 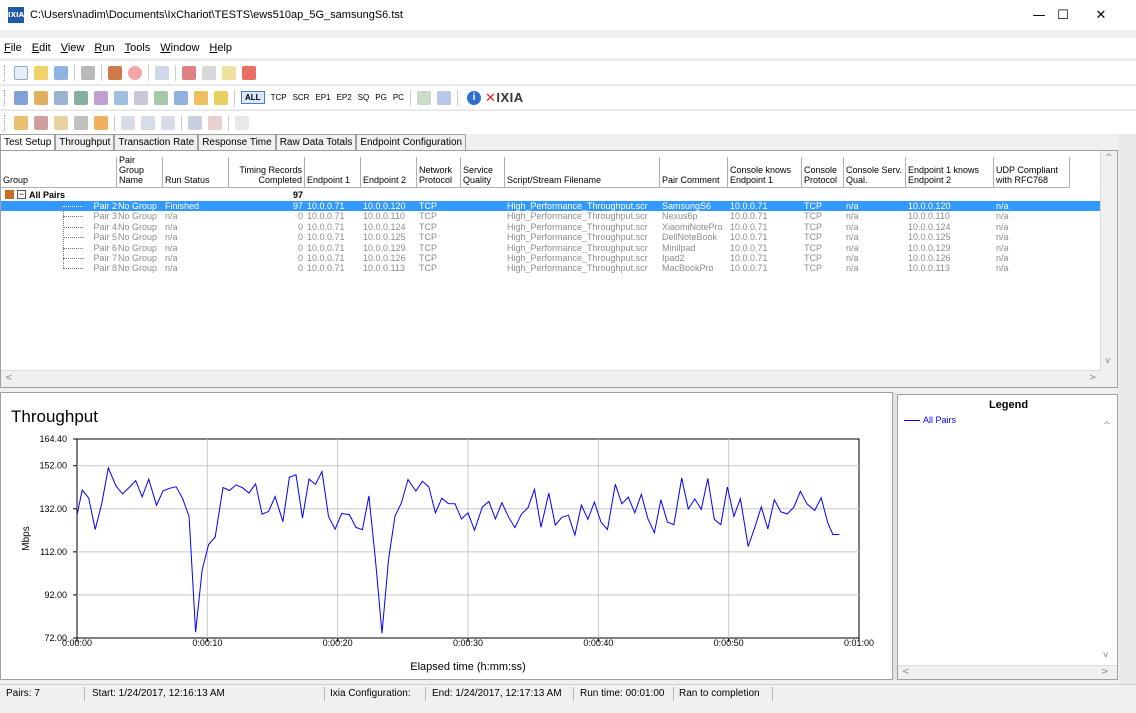 I want to click on menu-tools: Tools, so click(x=138, y=48).